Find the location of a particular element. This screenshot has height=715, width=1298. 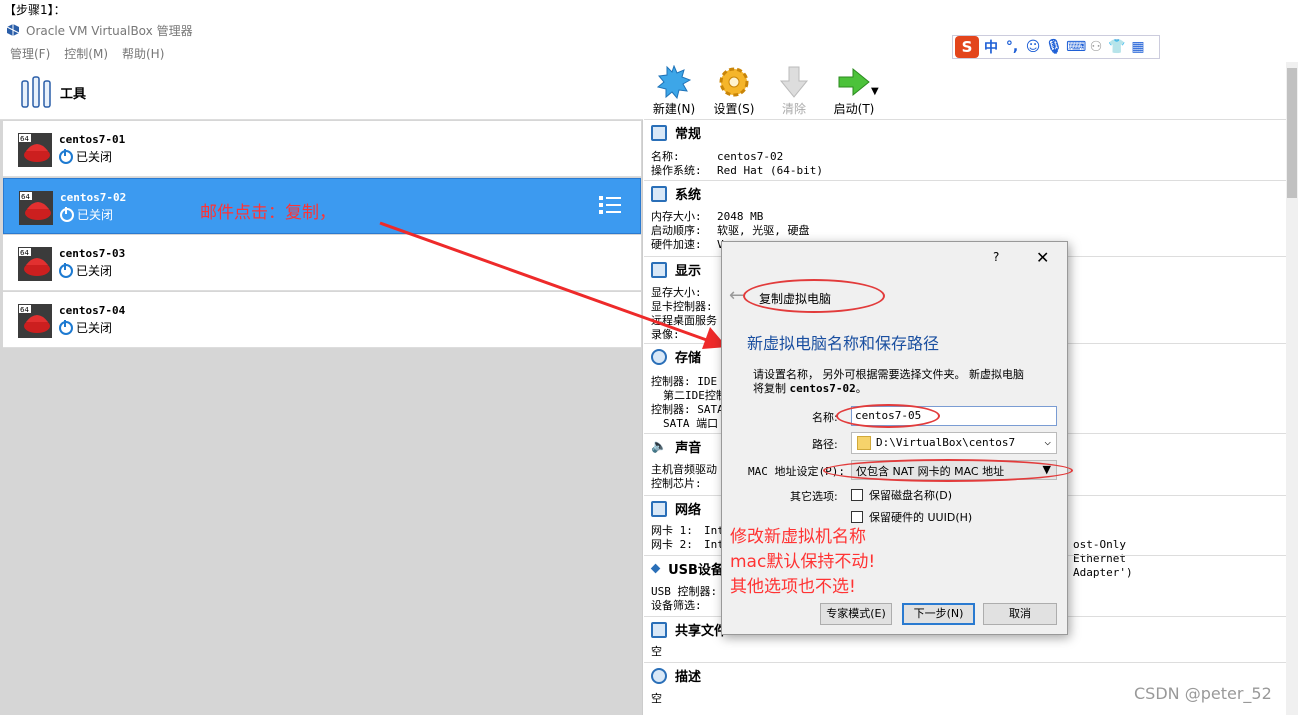

scrollbar-thumb is located at coordinates (1292, 133).